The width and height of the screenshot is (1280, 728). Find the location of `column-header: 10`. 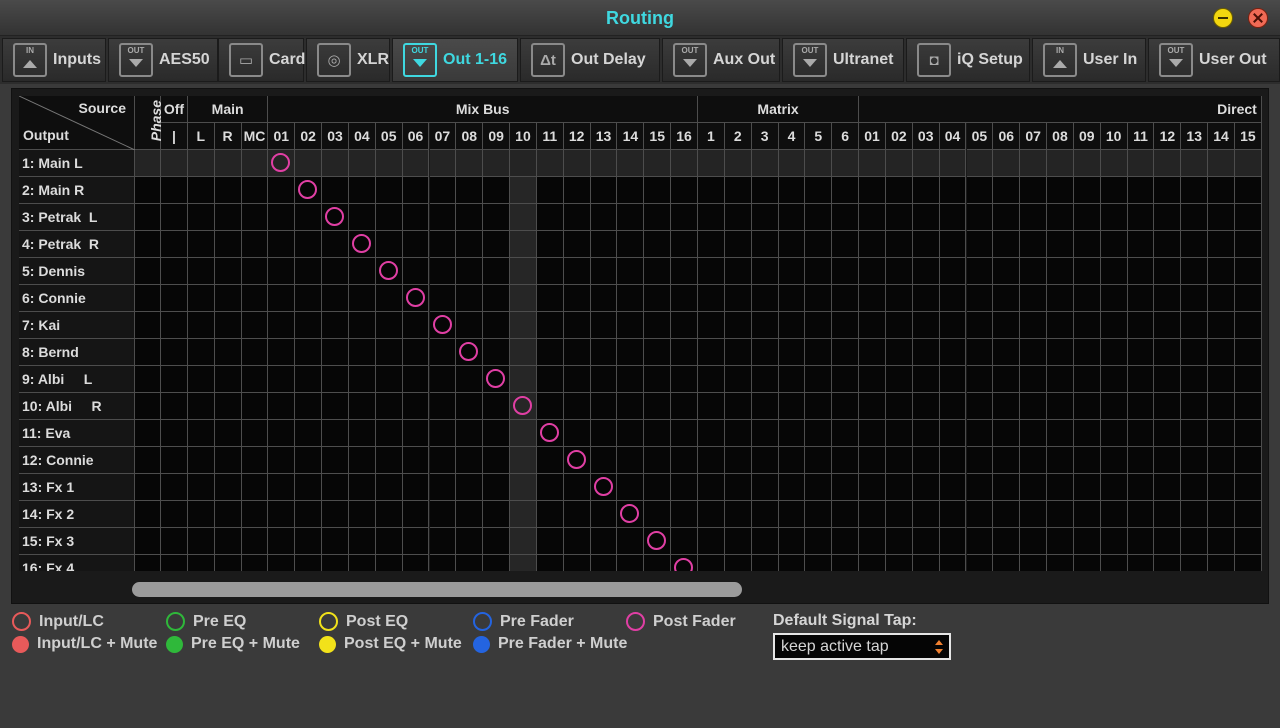

column-header: 10 is located at coordinates (1114, 136).